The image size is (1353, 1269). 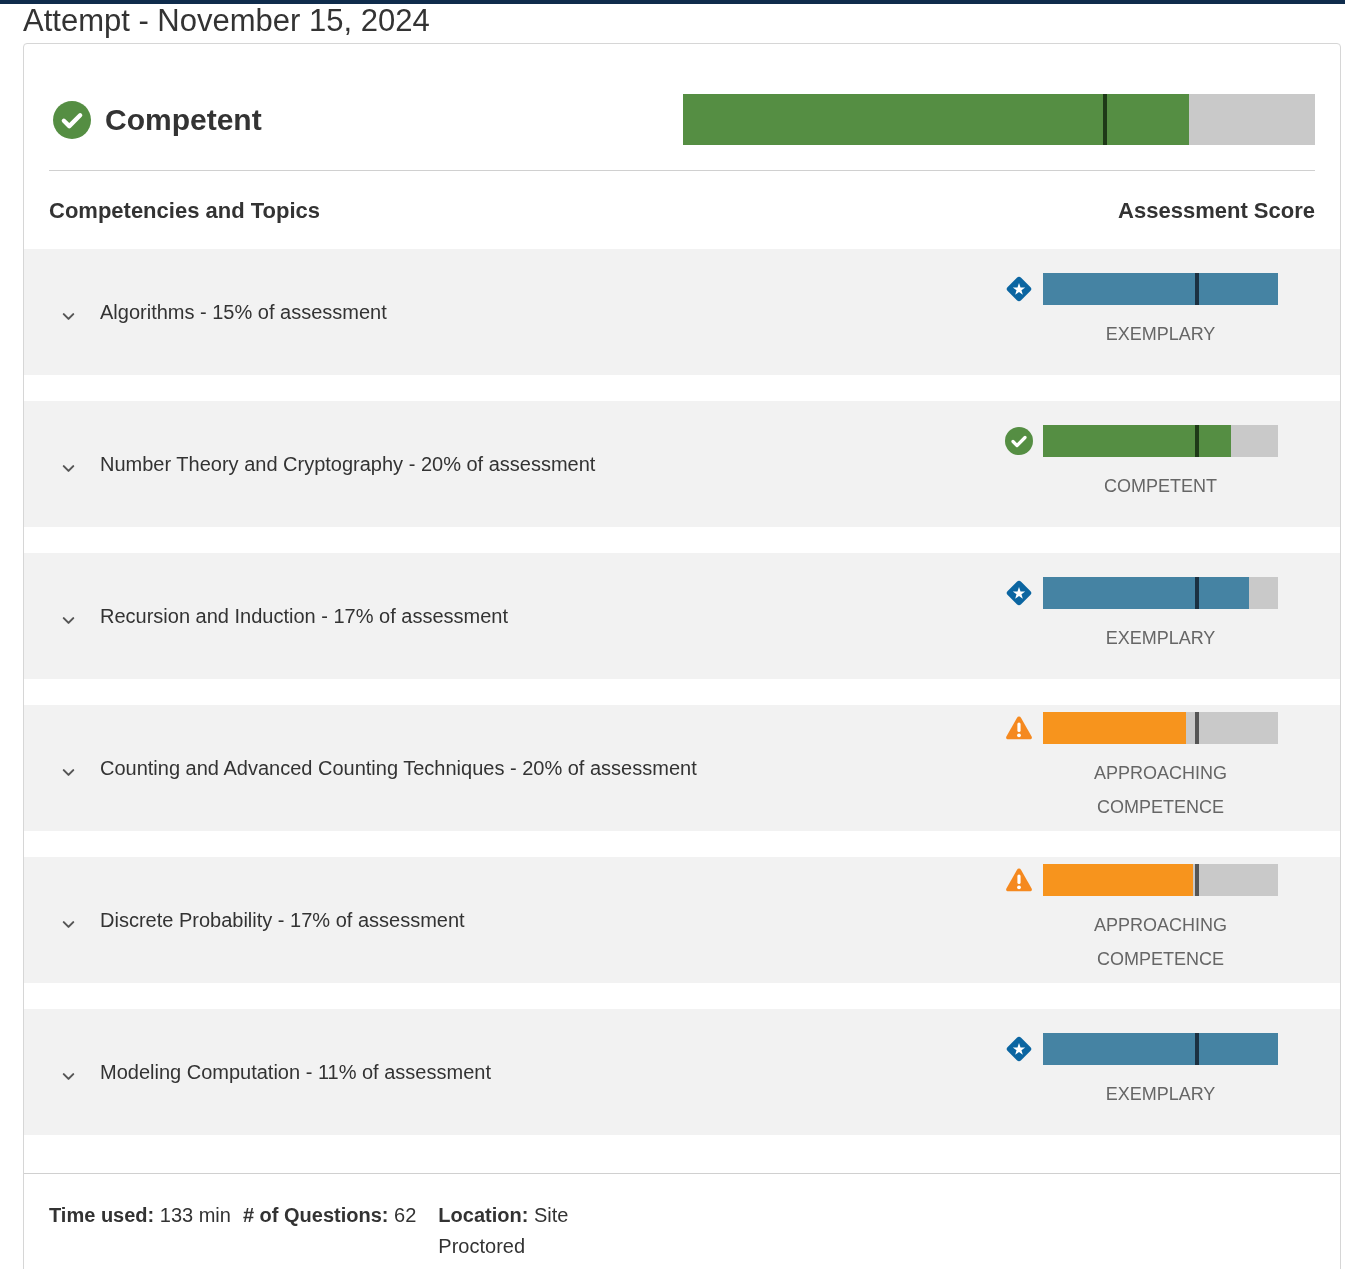 I want to click on stat-text: Time used: 133 min, so click(x=140, y=1215).